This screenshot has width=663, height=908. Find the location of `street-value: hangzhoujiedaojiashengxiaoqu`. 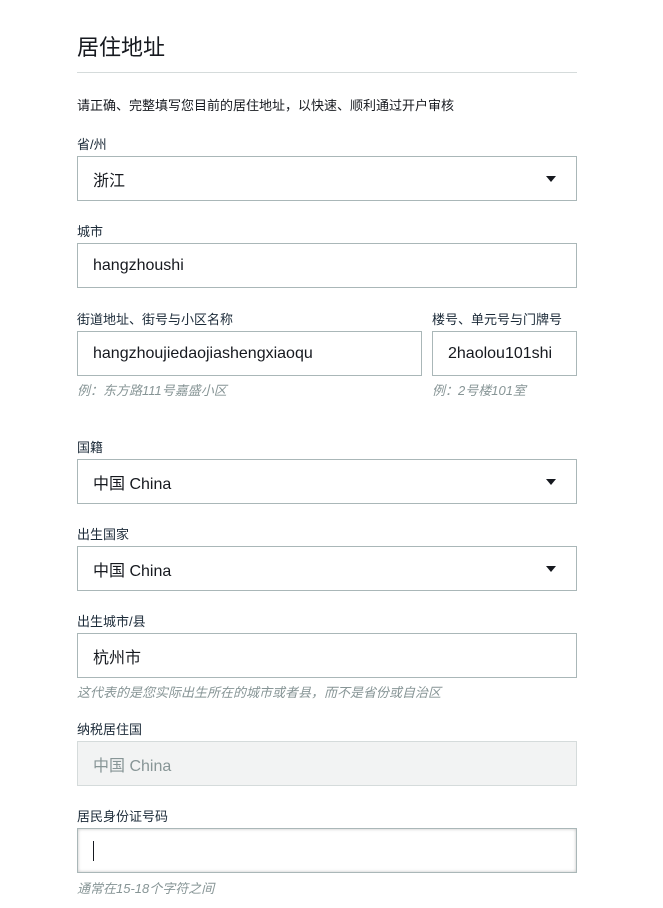

street-value: hangzhoujiedaojiashengxiaoqu is located at coordinates (203, 353).